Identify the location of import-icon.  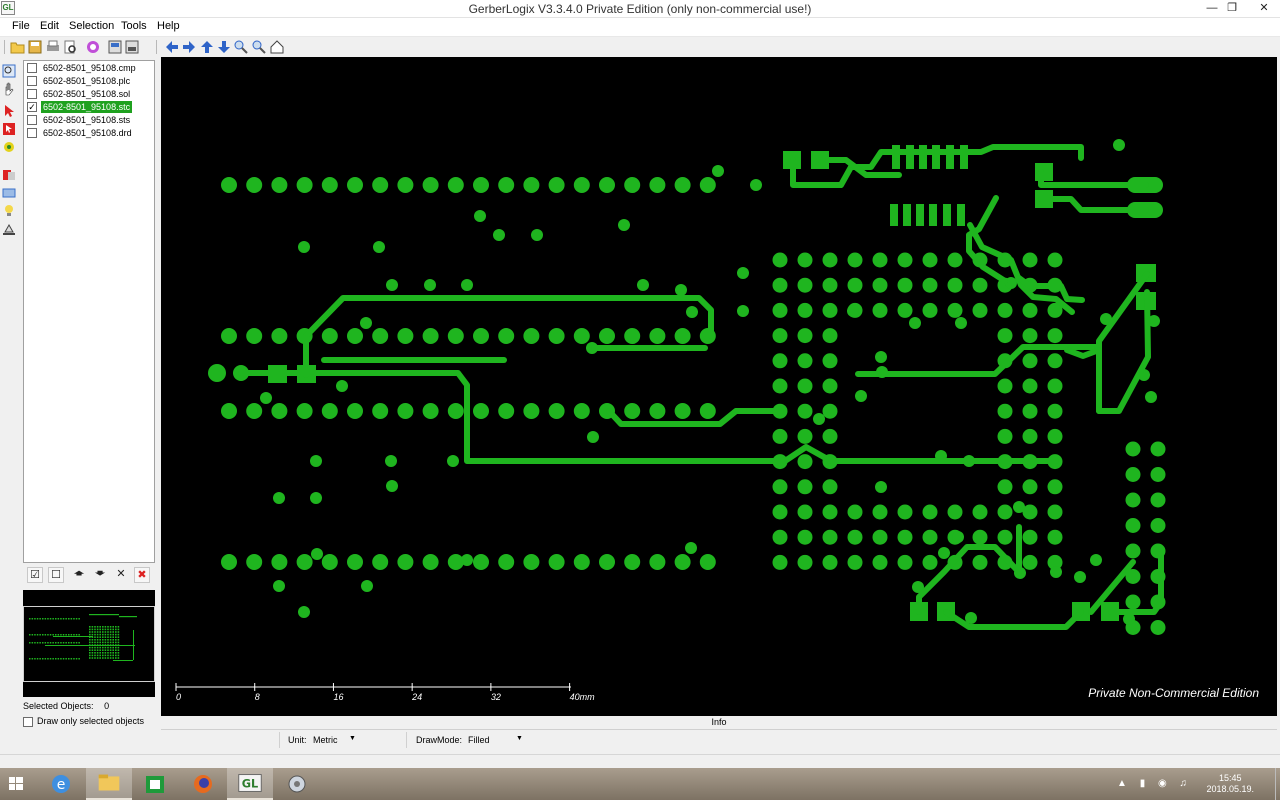
(115, 47).